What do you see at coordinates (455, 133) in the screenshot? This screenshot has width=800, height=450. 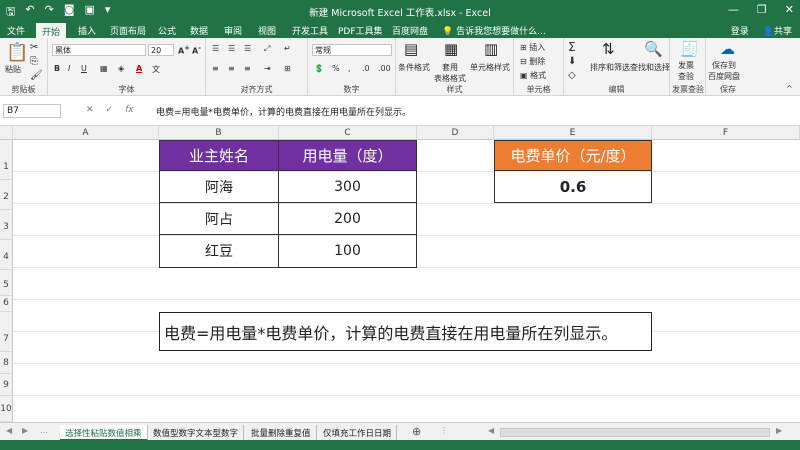 I see `column-header-d: D` at bounding box center [455, 133].